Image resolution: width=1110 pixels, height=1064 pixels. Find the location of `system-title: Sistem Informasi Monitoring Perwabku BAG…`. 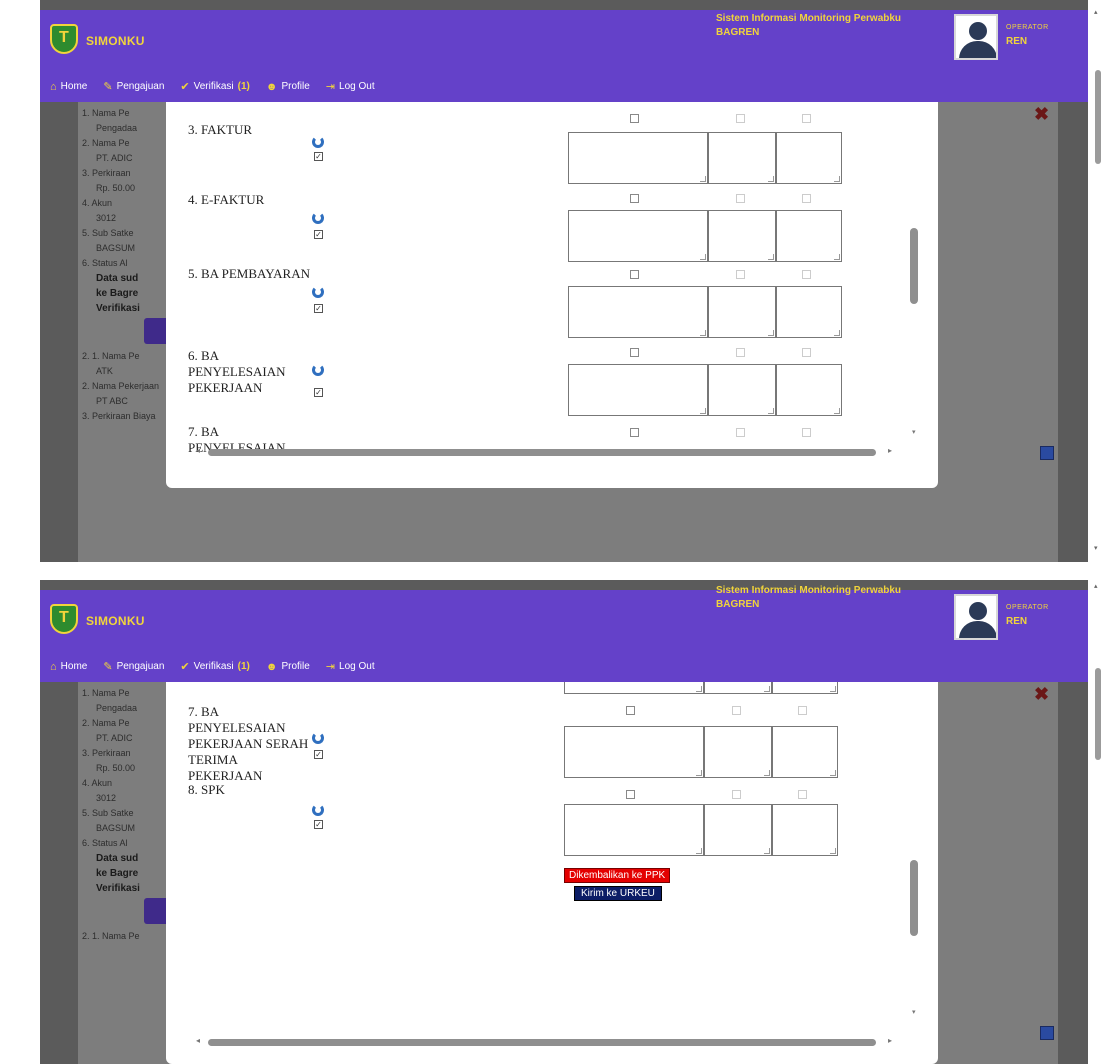

system-title: Sistem Informasi Monitoring Perwabku BAG… is located at coordinates (809, 597).